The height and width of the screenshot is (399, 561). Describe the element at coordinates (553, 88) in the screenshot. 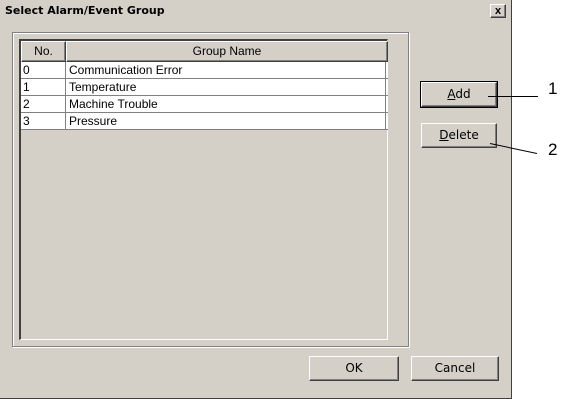

I see `callout-number-1: 1` at that location.